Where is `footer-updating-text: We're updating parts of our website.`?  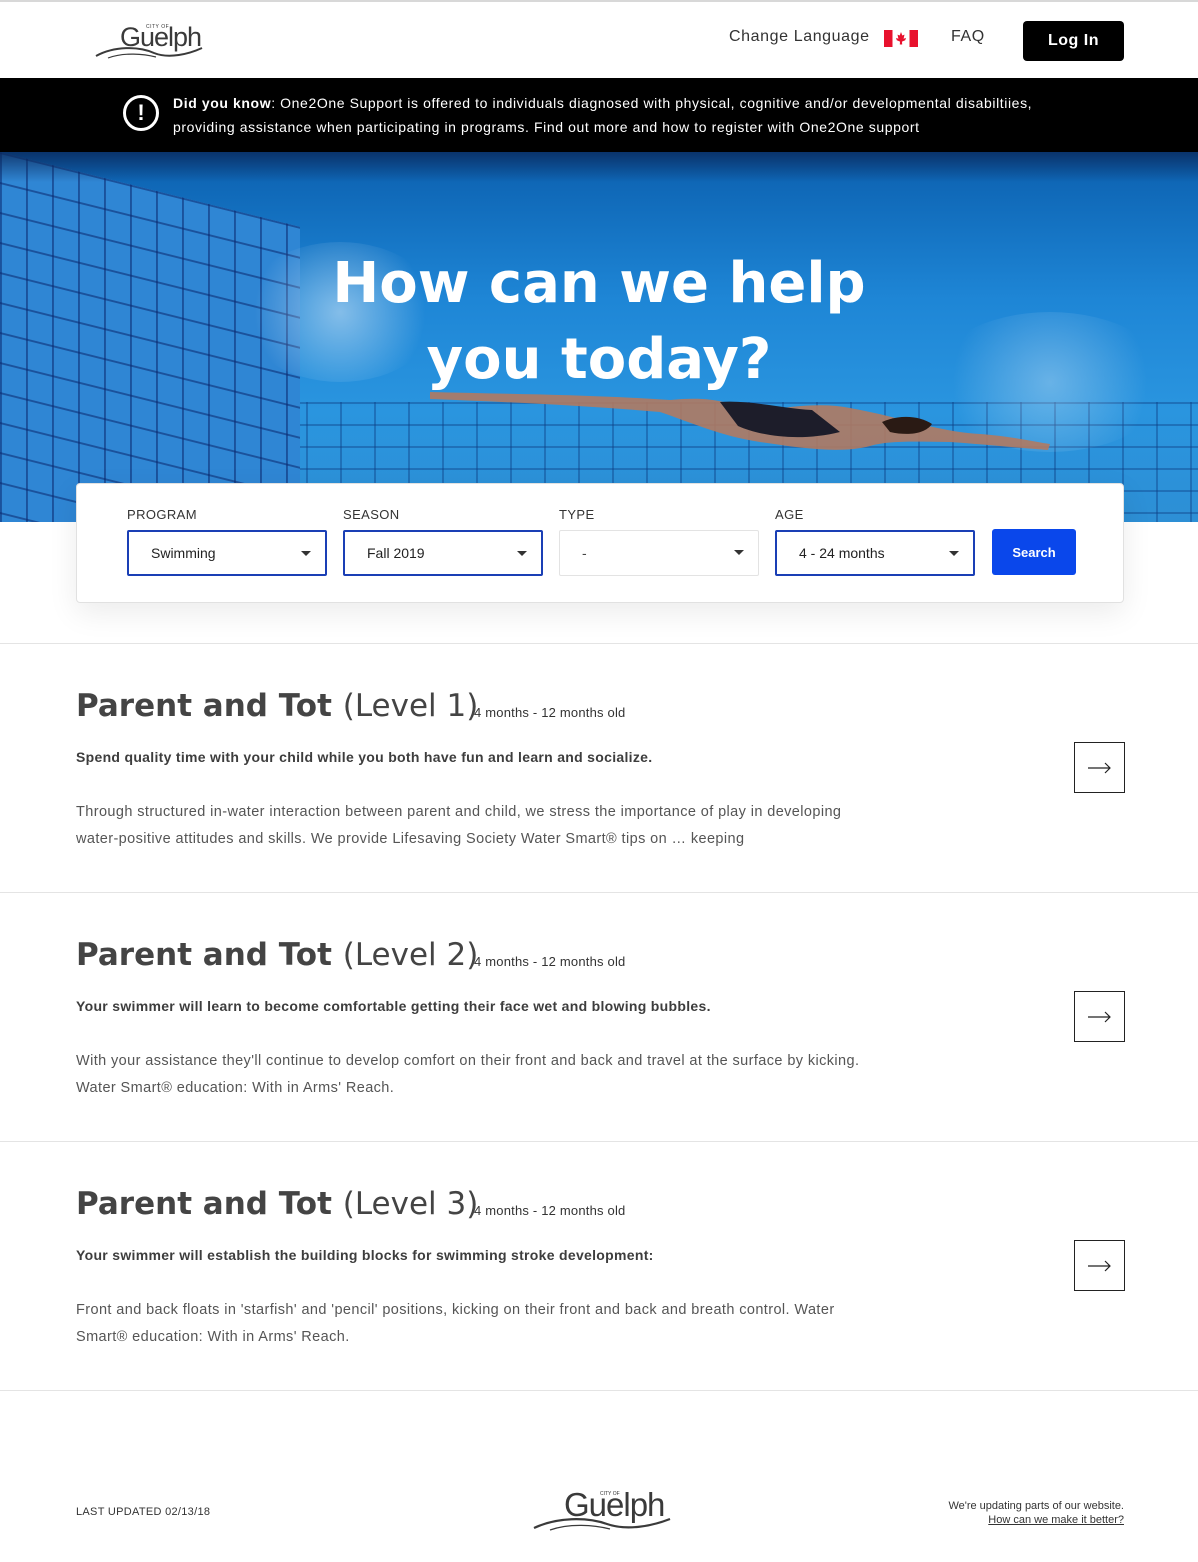
footer-updating-text: We're updating parts of our website. is located at coordinates (1036, 1506).